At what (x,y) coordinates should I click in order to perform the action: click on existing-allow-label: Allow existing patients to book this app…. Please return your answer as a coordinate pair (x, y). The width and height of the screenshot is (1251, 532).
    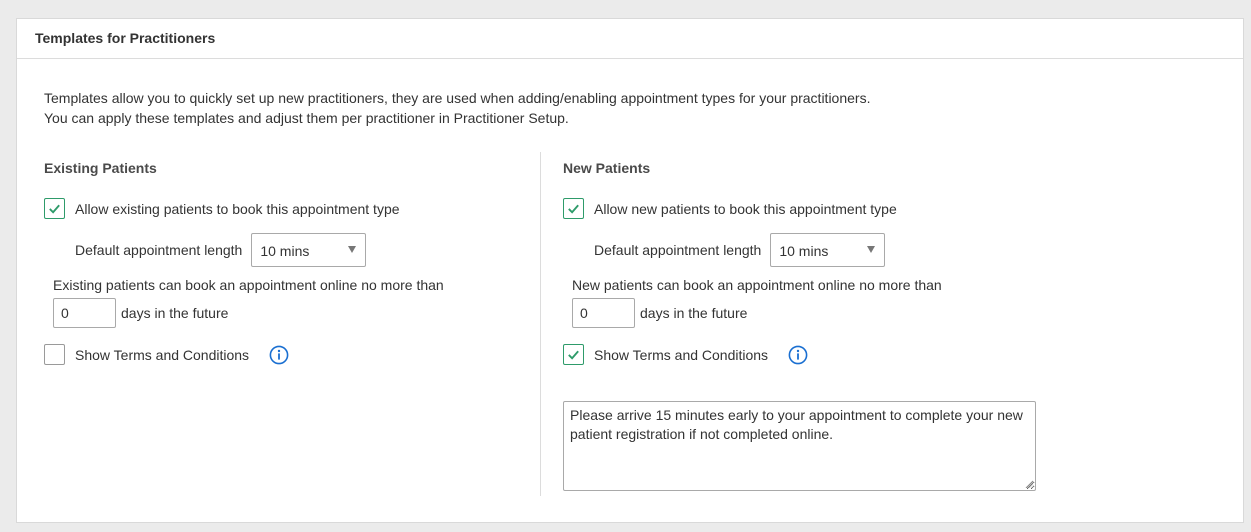
    Looking at the image, I should click on (237, 208).